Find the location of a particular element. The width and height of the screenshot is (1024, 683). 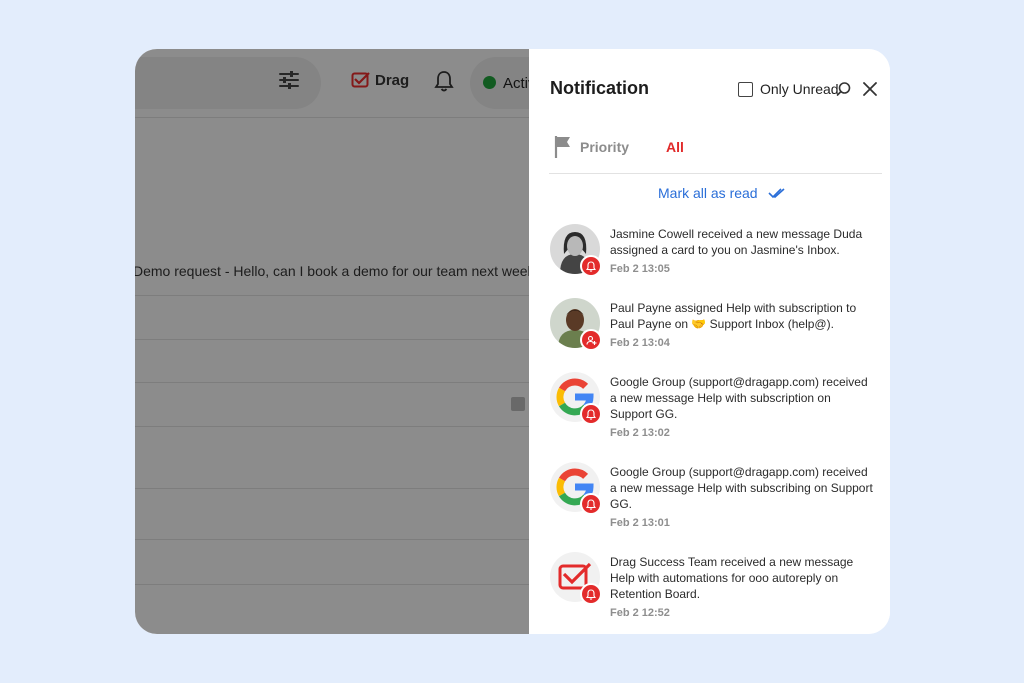

panel-title: Notification is located at coordinates (599, 88).